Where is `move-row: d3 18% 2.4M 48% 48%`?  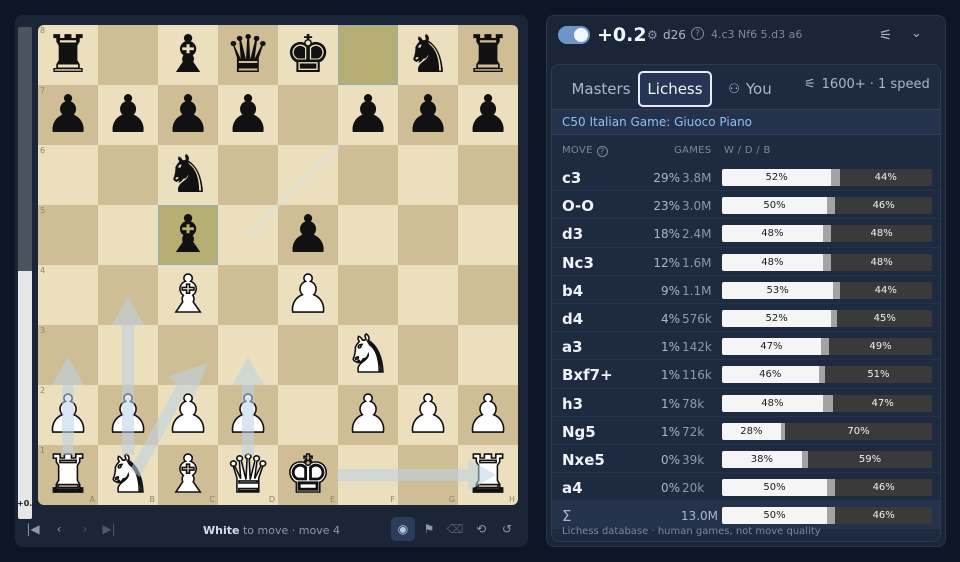 move-row: d3 18% 2.4M 48% 48% is located at coordinates (746, 233).